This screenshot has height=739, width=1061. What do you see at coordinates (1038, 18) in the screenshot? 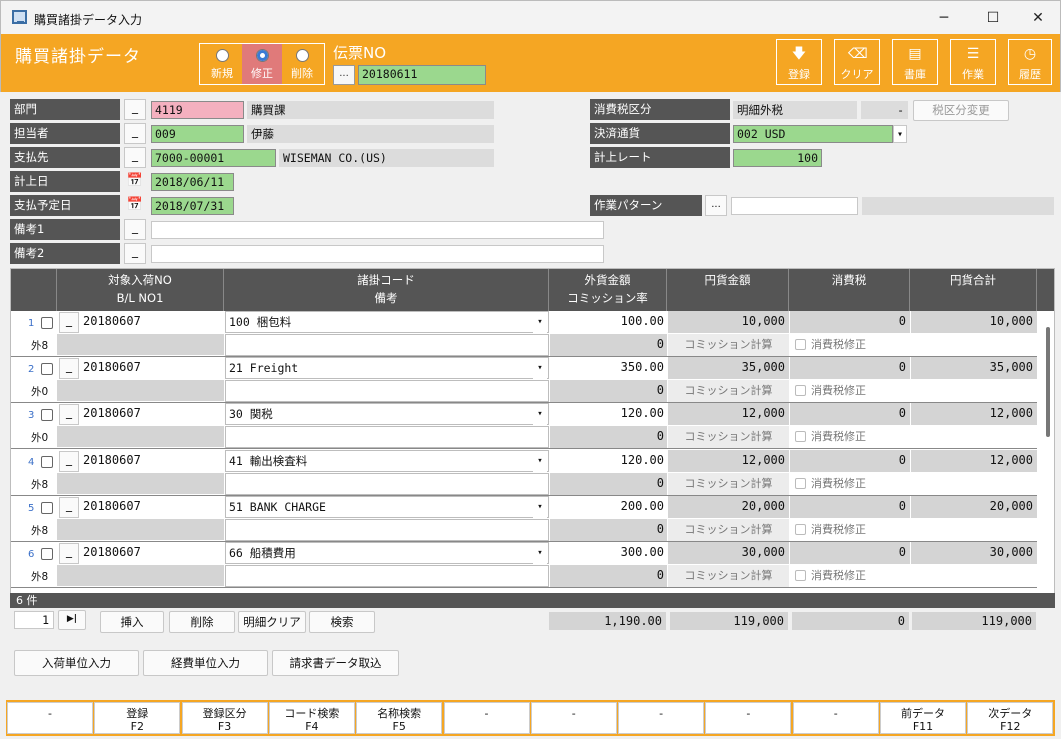
I see `close-button: ✕` at bounding box center [1038, 18].